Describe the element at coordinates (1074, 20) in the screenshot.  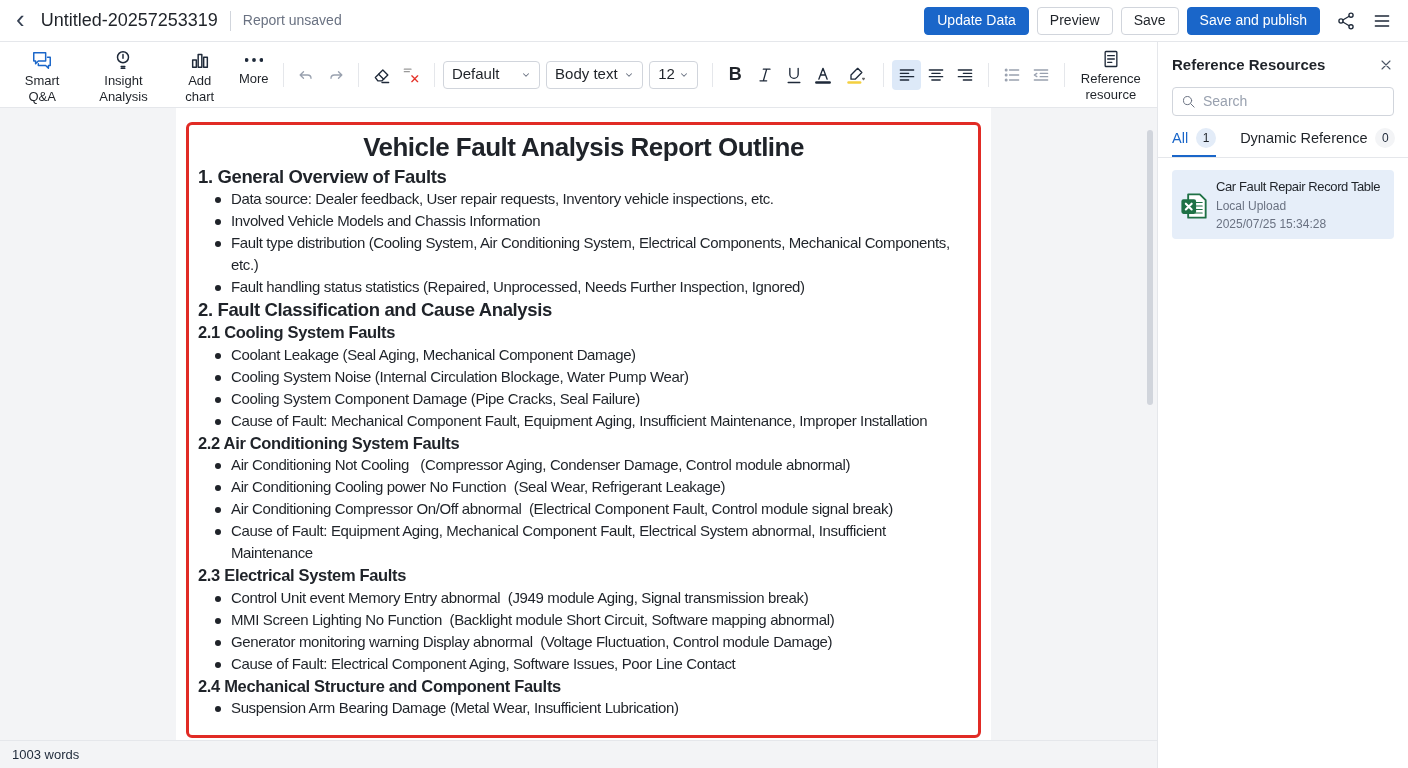
I see `header-button: Preview` at that location.